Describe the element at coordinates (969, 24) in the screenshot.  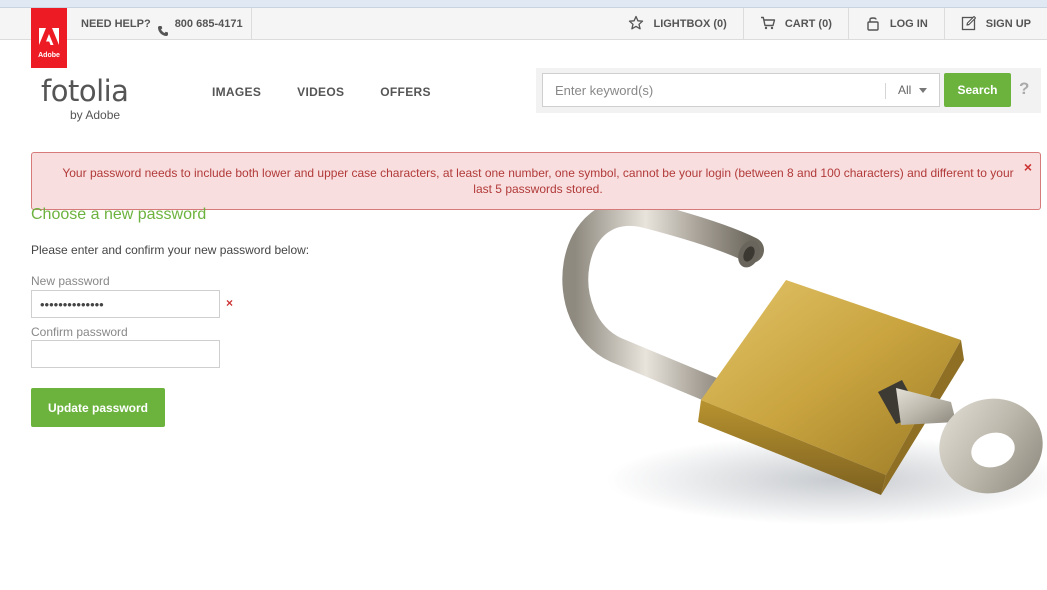
I see `edit-icon` at that location.